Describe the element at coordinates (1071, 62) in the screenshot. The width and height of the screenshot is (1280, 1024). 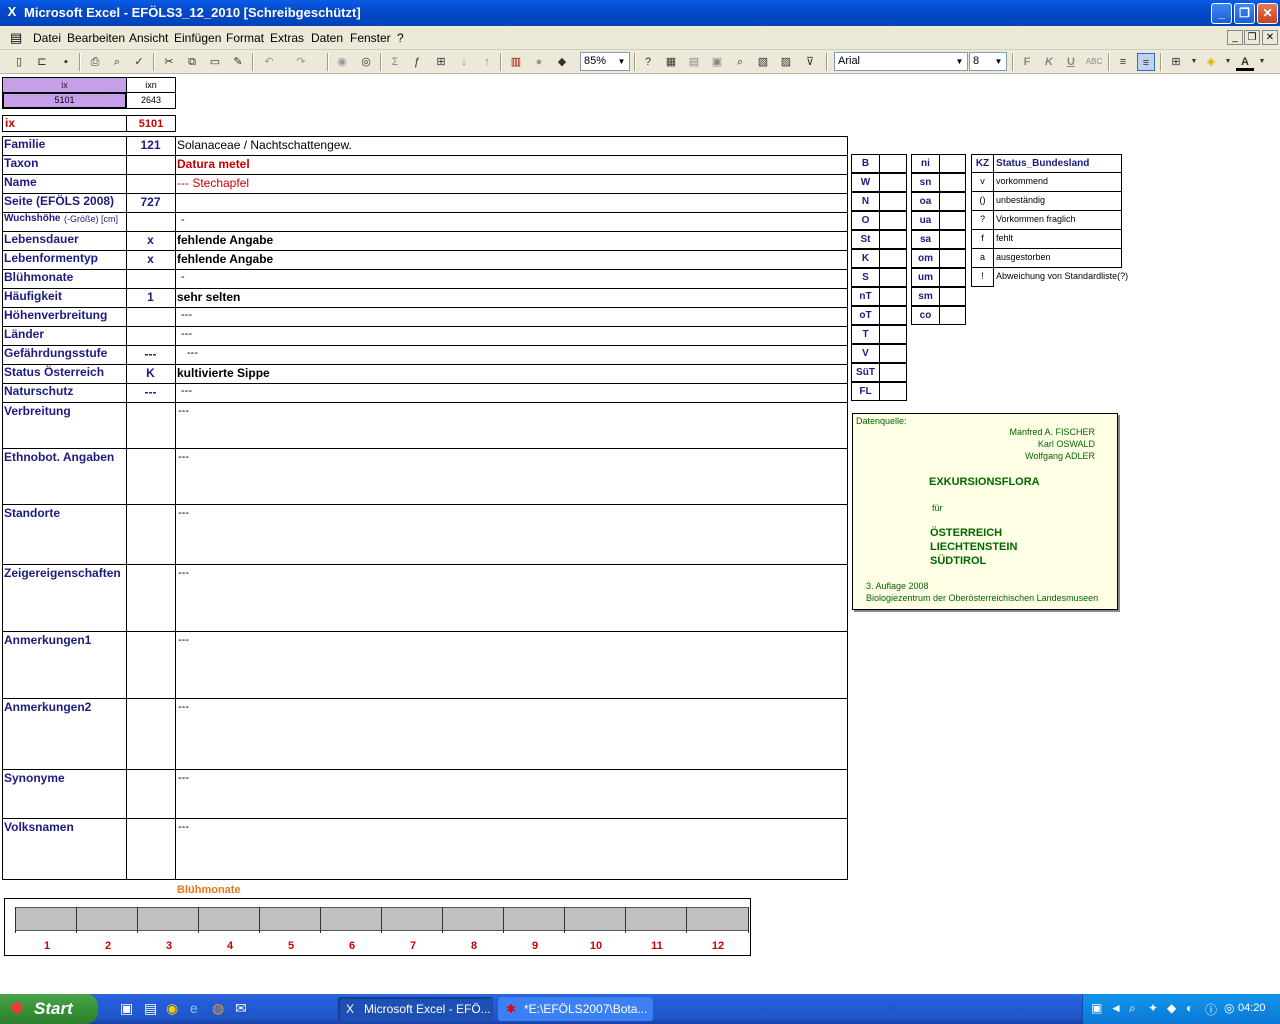
I see `underline-button: U` at that location.